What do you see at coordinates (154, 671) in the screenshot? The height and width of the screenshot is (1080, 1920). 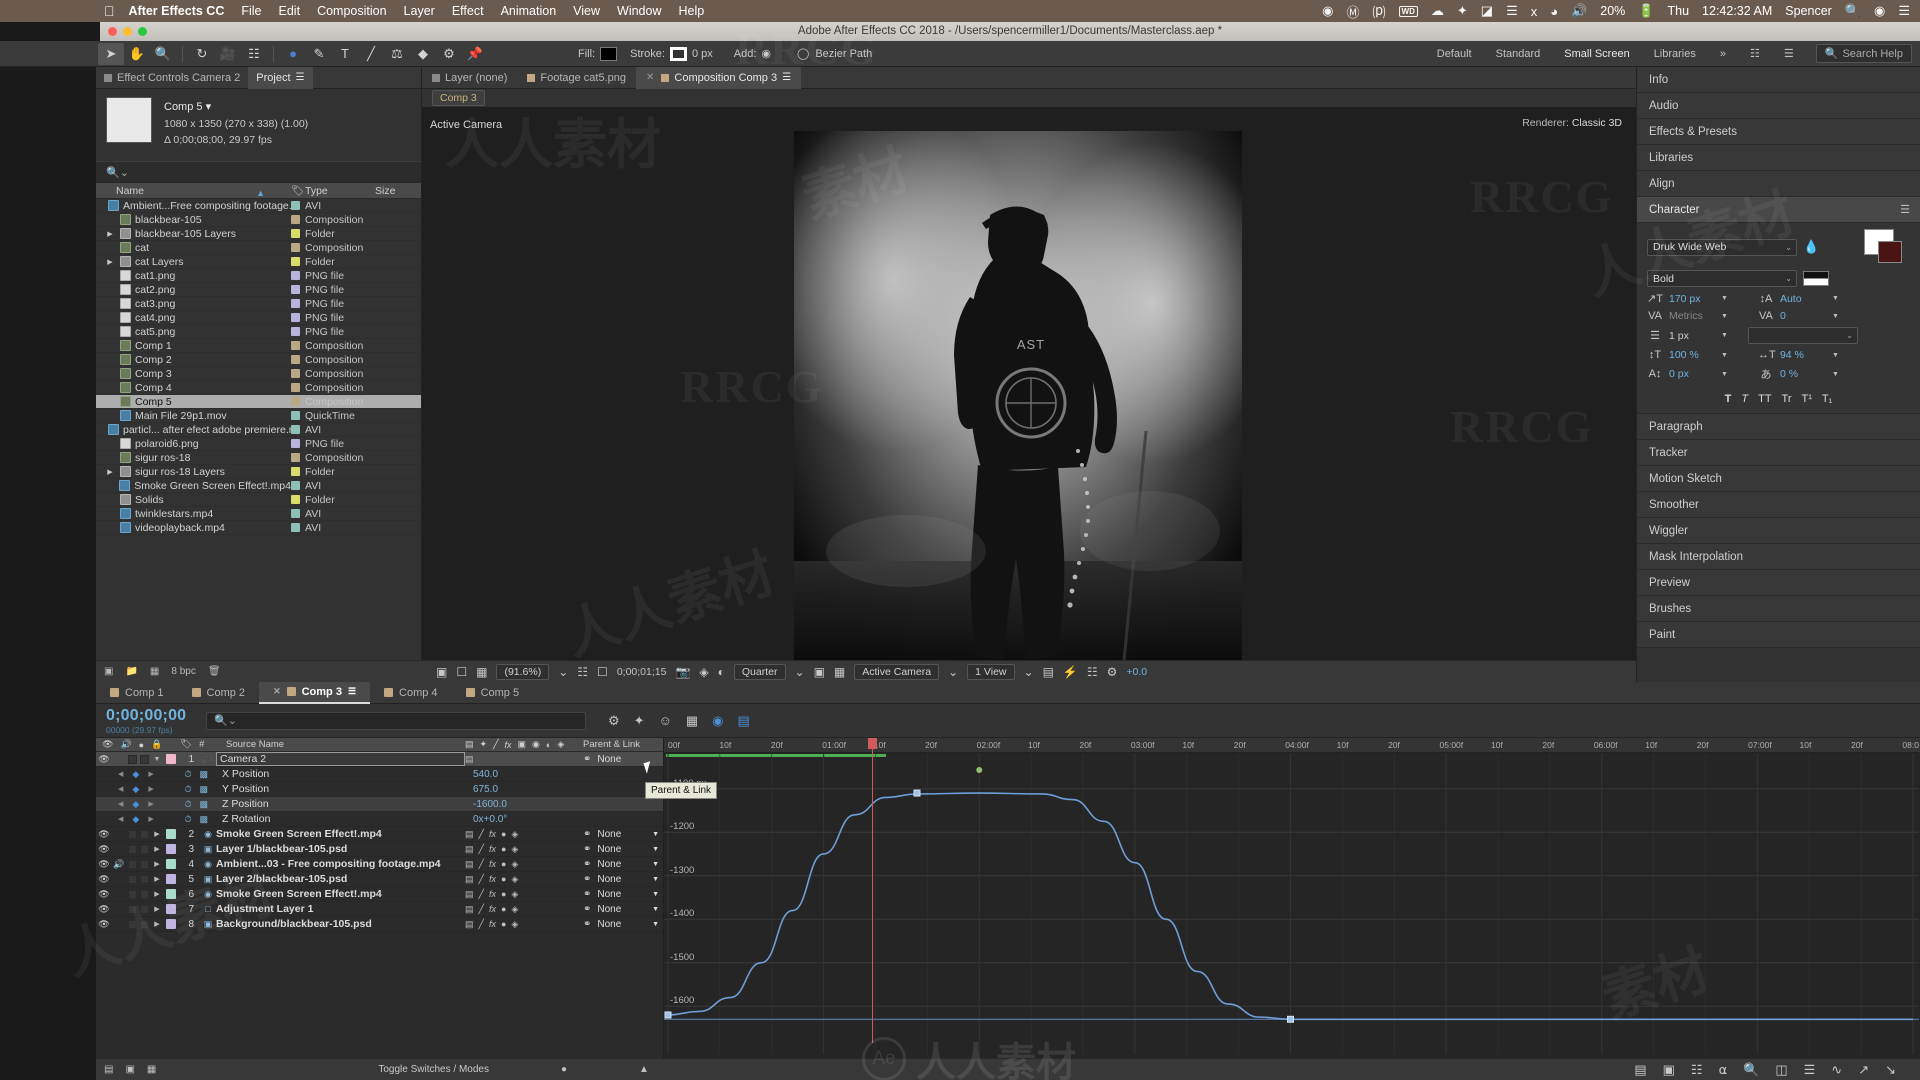 I see `project-settings-icon: ▦` at bounding box center [154, 671].